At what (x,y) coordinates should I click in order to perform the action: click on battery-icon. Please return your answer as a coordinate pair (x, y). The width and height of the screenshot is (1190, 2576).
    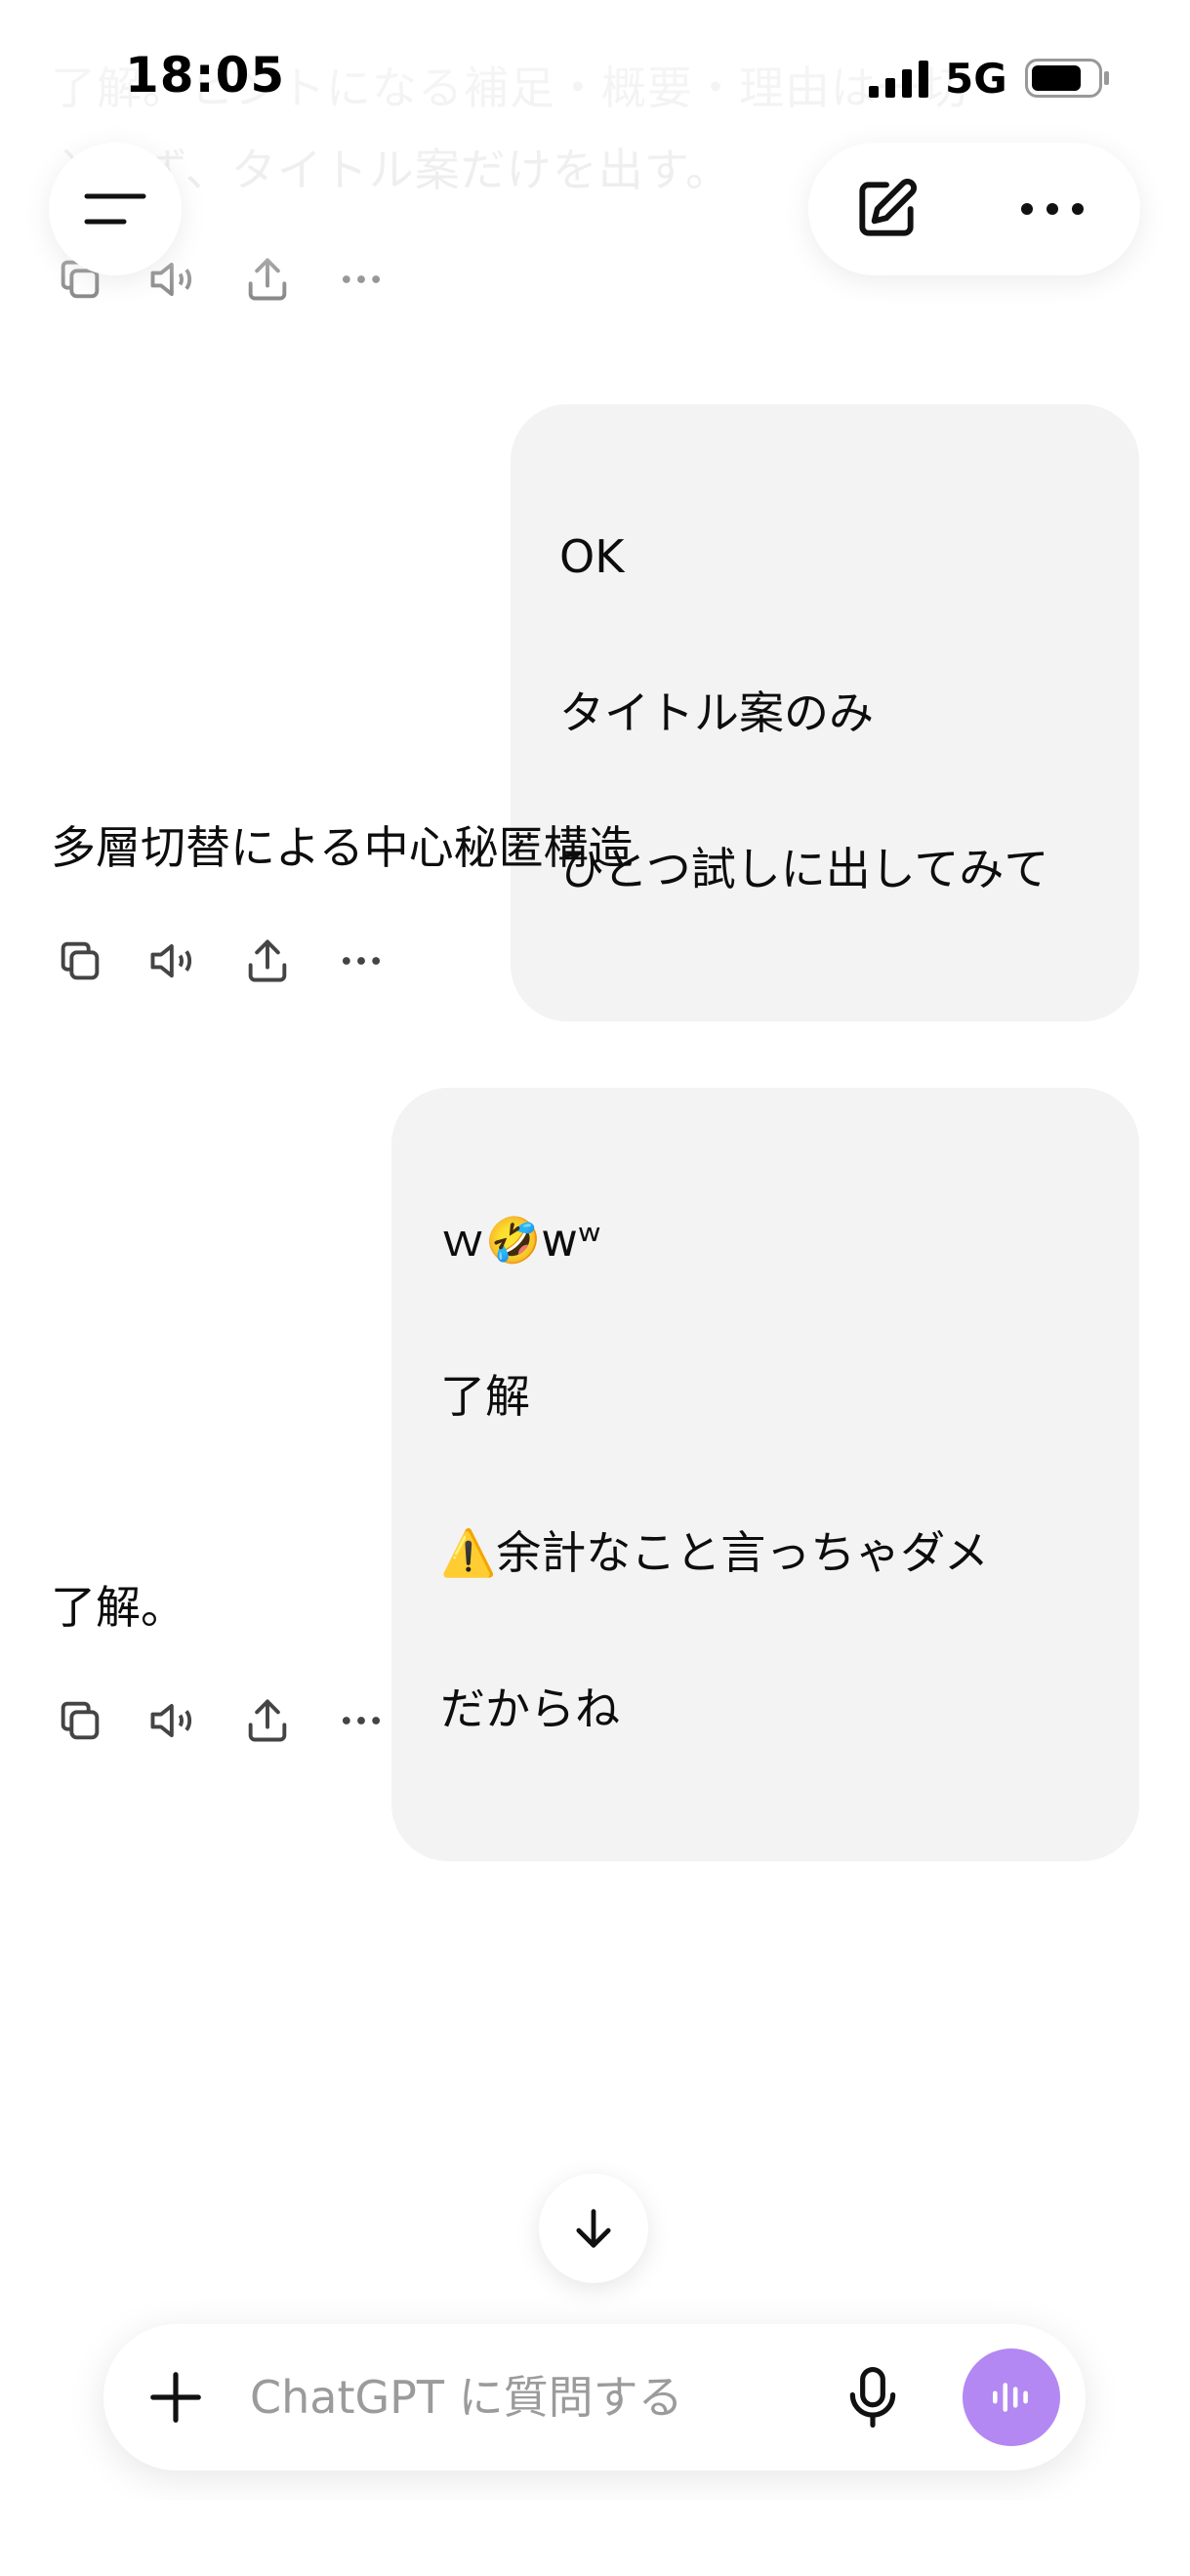
    Looking at the image, I should click on (1067, 78).